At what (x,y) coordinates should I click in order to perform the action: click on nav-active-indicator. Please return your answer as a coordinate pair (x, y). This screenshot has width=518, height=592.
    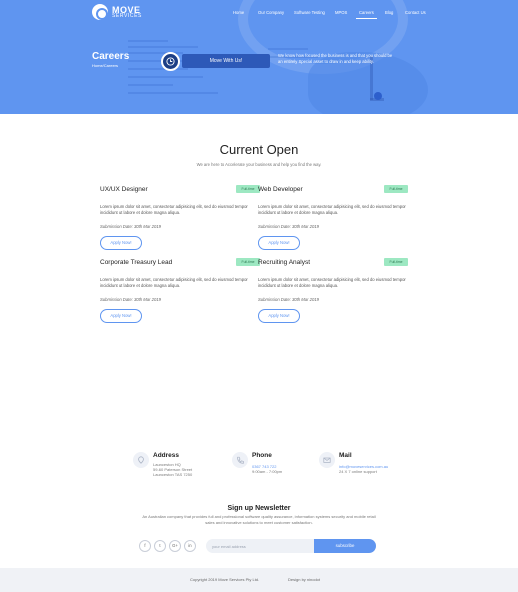
    Looking at the image, I should click on (366, 18).